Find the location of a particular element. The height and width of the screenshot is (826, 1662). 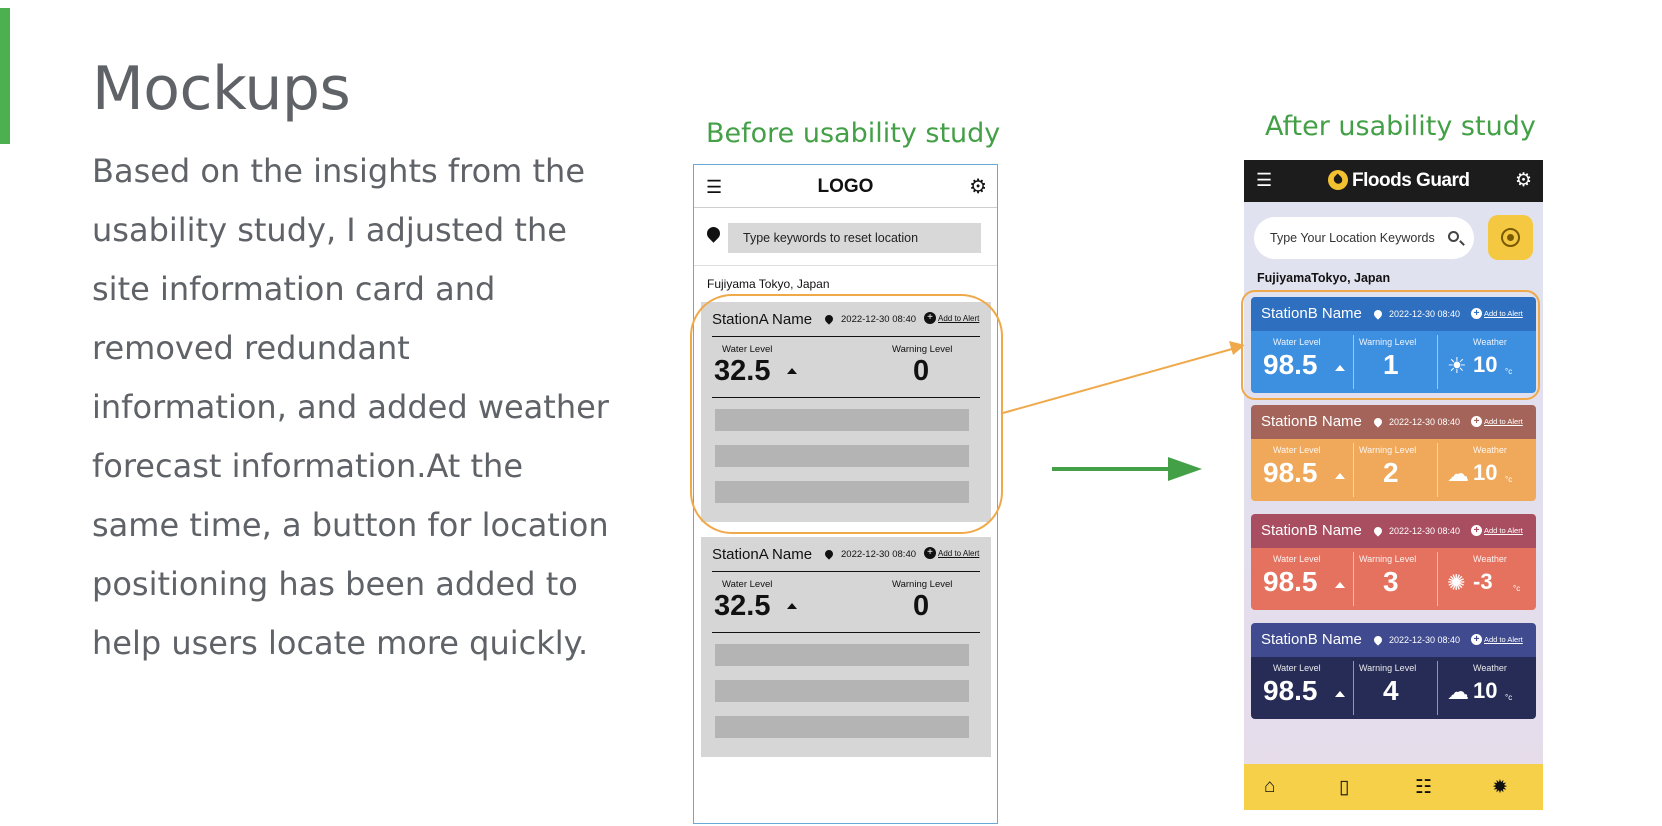

warning-level-value: 2 is located at coordinates (1391, 472).